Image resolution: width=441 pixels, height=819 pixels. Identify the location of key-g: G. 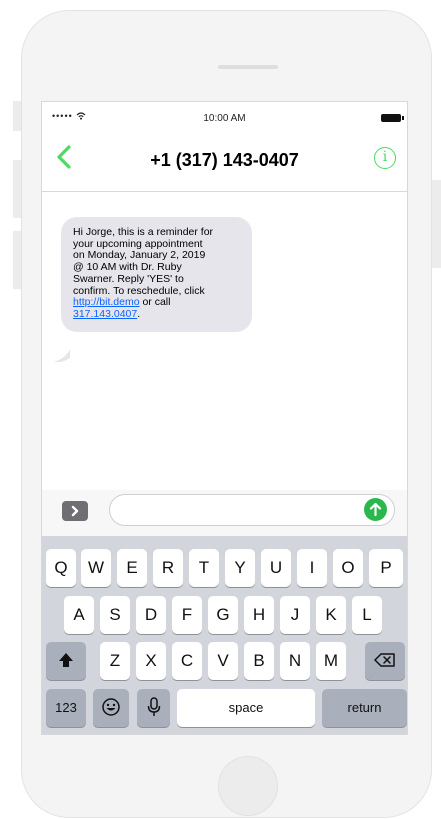
(223, 615).